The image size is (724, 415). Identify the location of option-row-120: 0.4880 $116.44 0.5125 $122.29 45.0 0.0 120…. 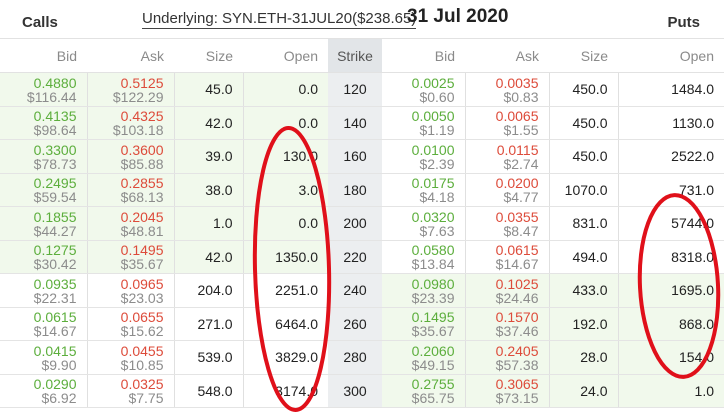
(362, 89).